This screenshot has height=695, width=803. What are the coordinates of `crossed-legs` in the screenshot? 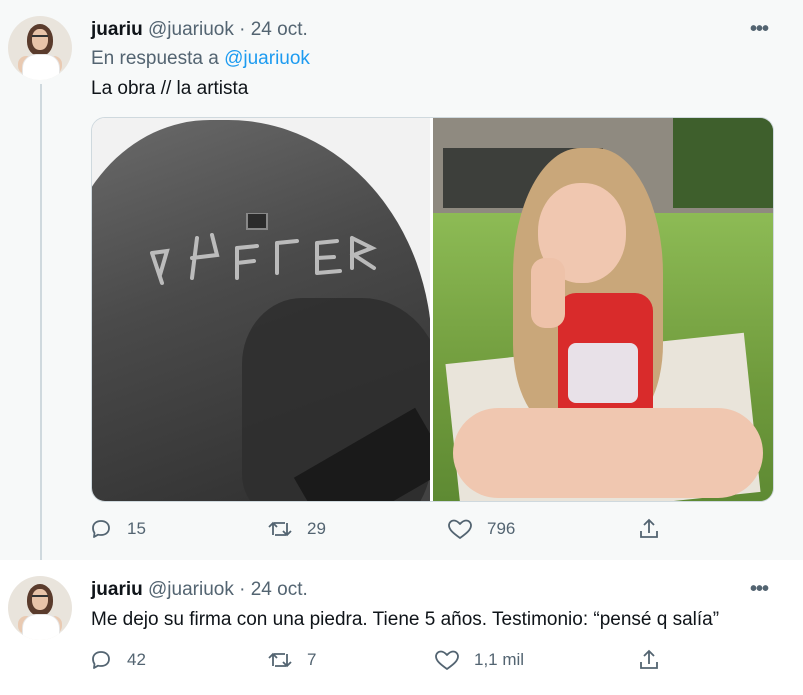 It's located at (608, 453).